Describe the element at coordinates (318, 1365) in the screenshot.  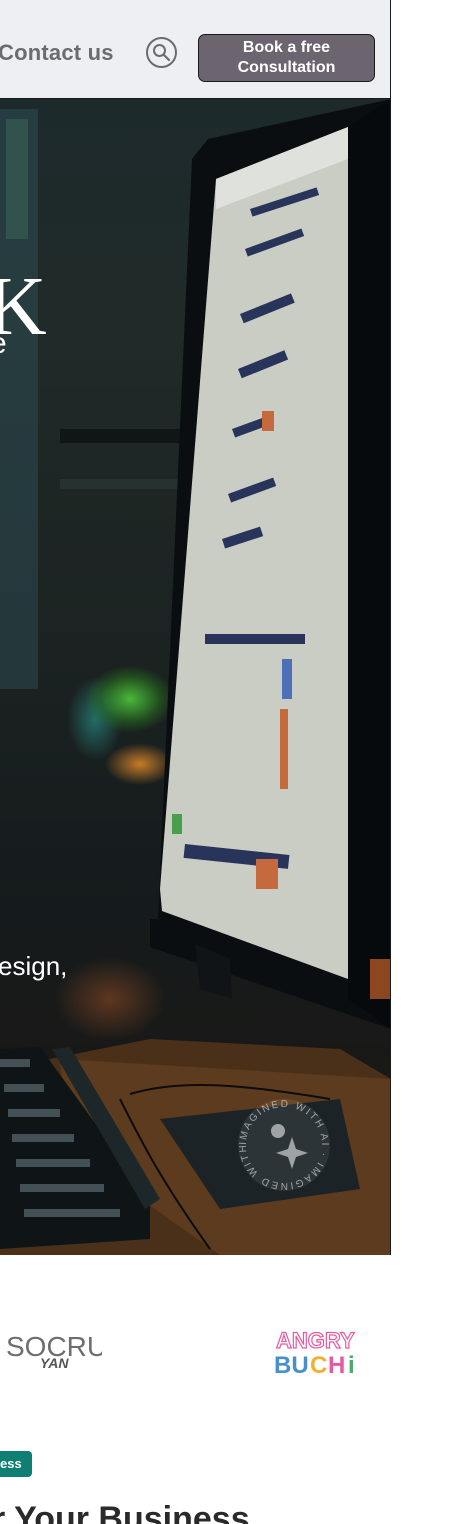
I see `svg-text: C` at that location.